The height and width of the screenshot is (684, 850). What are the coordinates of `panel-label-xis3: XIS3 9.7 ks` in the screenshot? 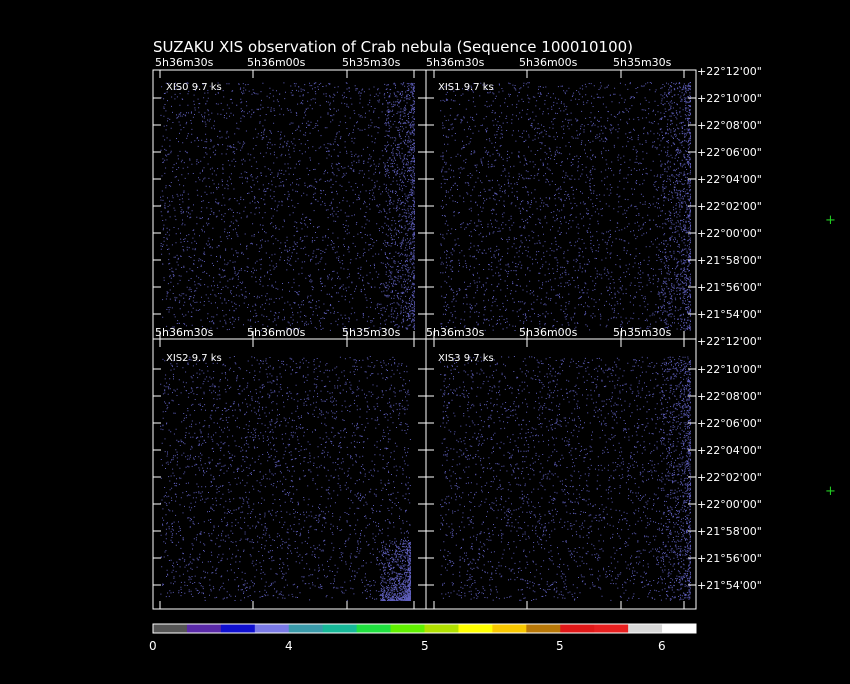 It's located at (466, 358).